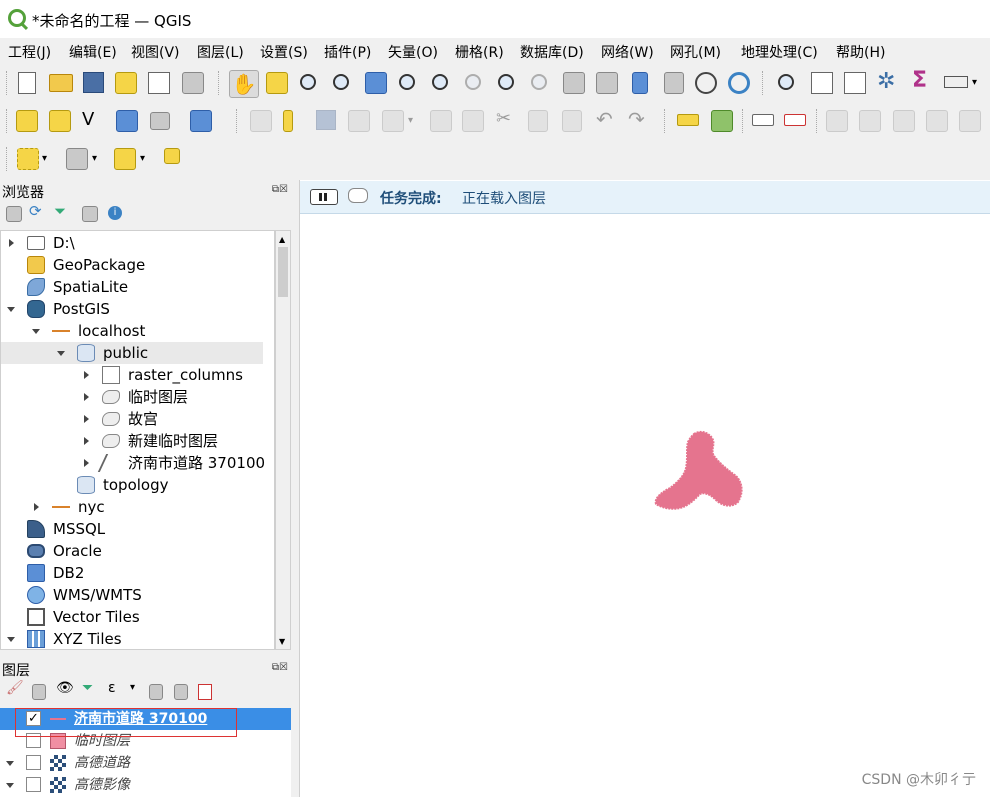 The width and height of the screenshot is (990, 797). What do you see at coordinates (54, 165) in the screenshot?
I see `select-dropdown-icon: ▾` at bounding box center [54, 165].